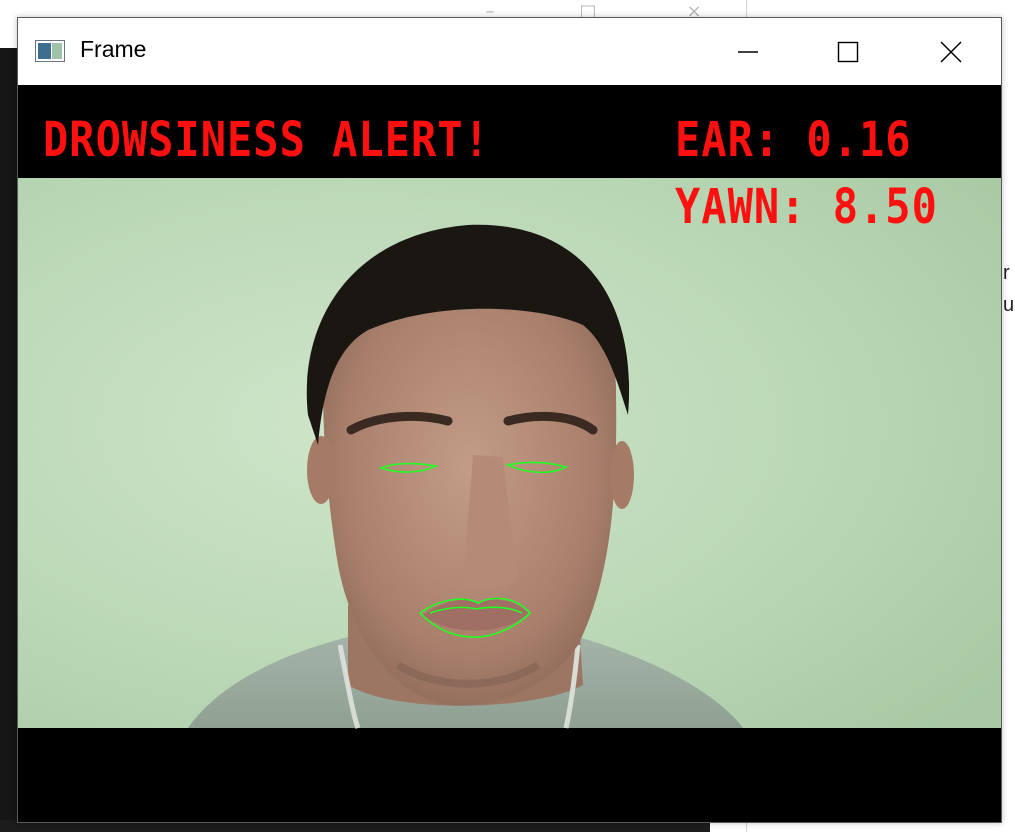  I want to click on minimize-button, so click(748, 51).